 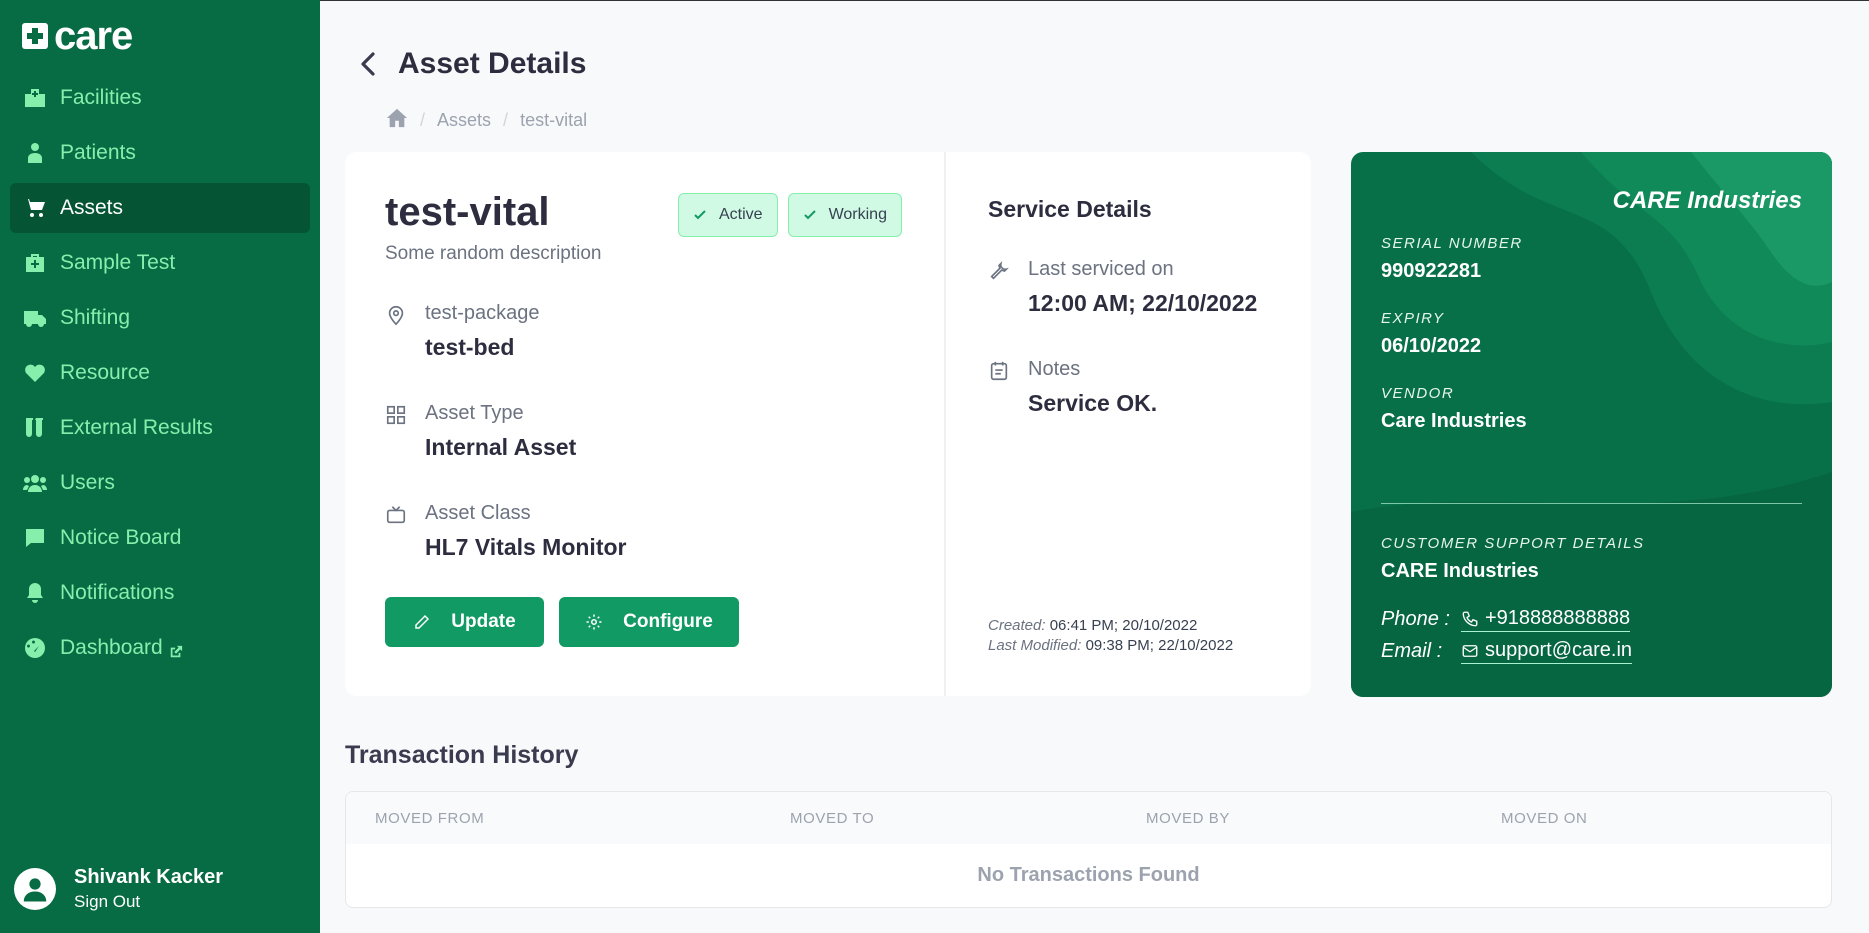 What do you see at coordinates (397, 120) in the screenshot?
I see `home-icon` at bounding box center [397, 120].